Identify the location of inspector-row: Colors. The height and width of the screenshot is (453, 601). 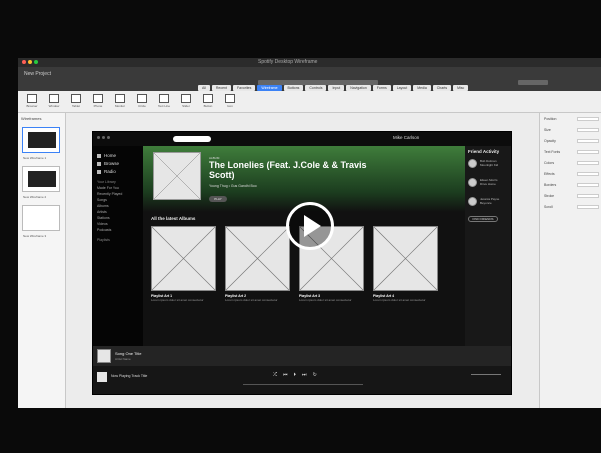
(571, 163).